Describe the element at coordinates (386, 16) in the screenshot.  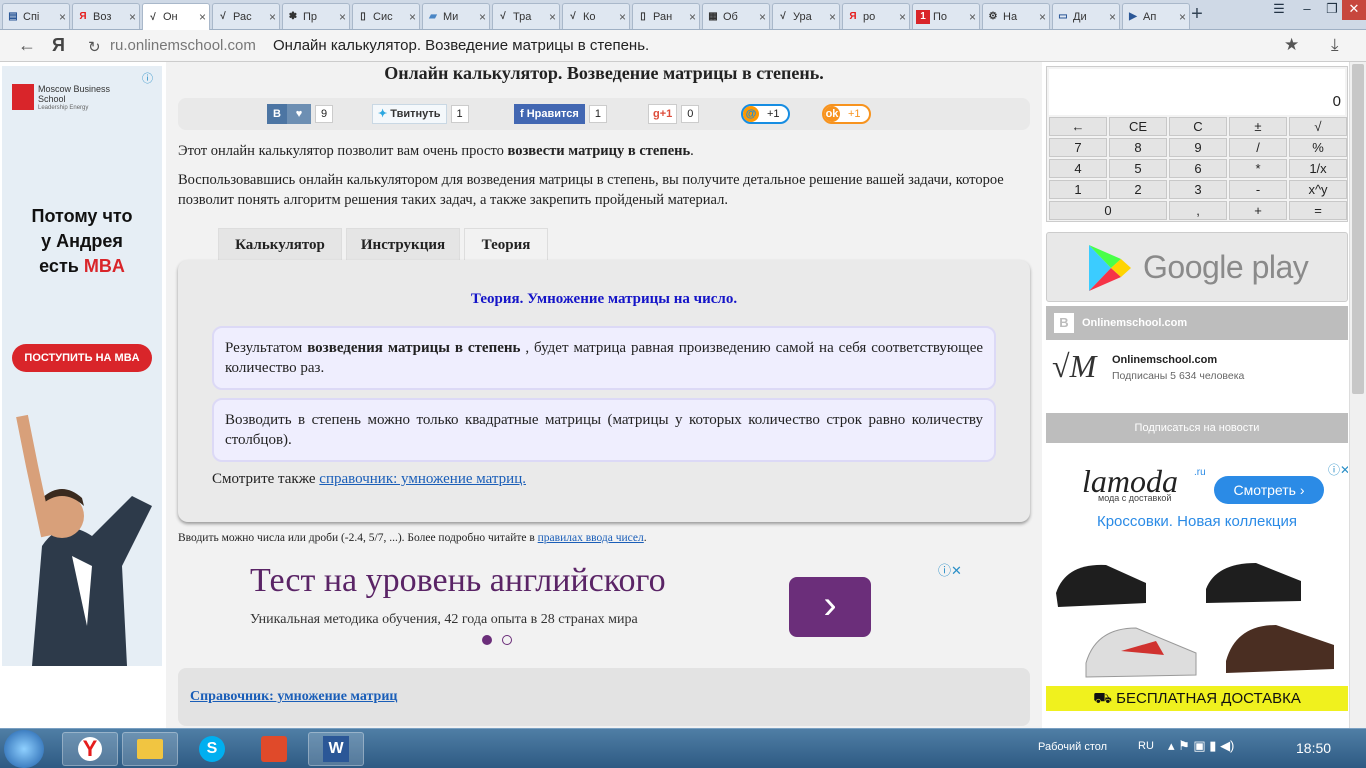
I see `browser-tab: ▯ Сис ×` at that location.